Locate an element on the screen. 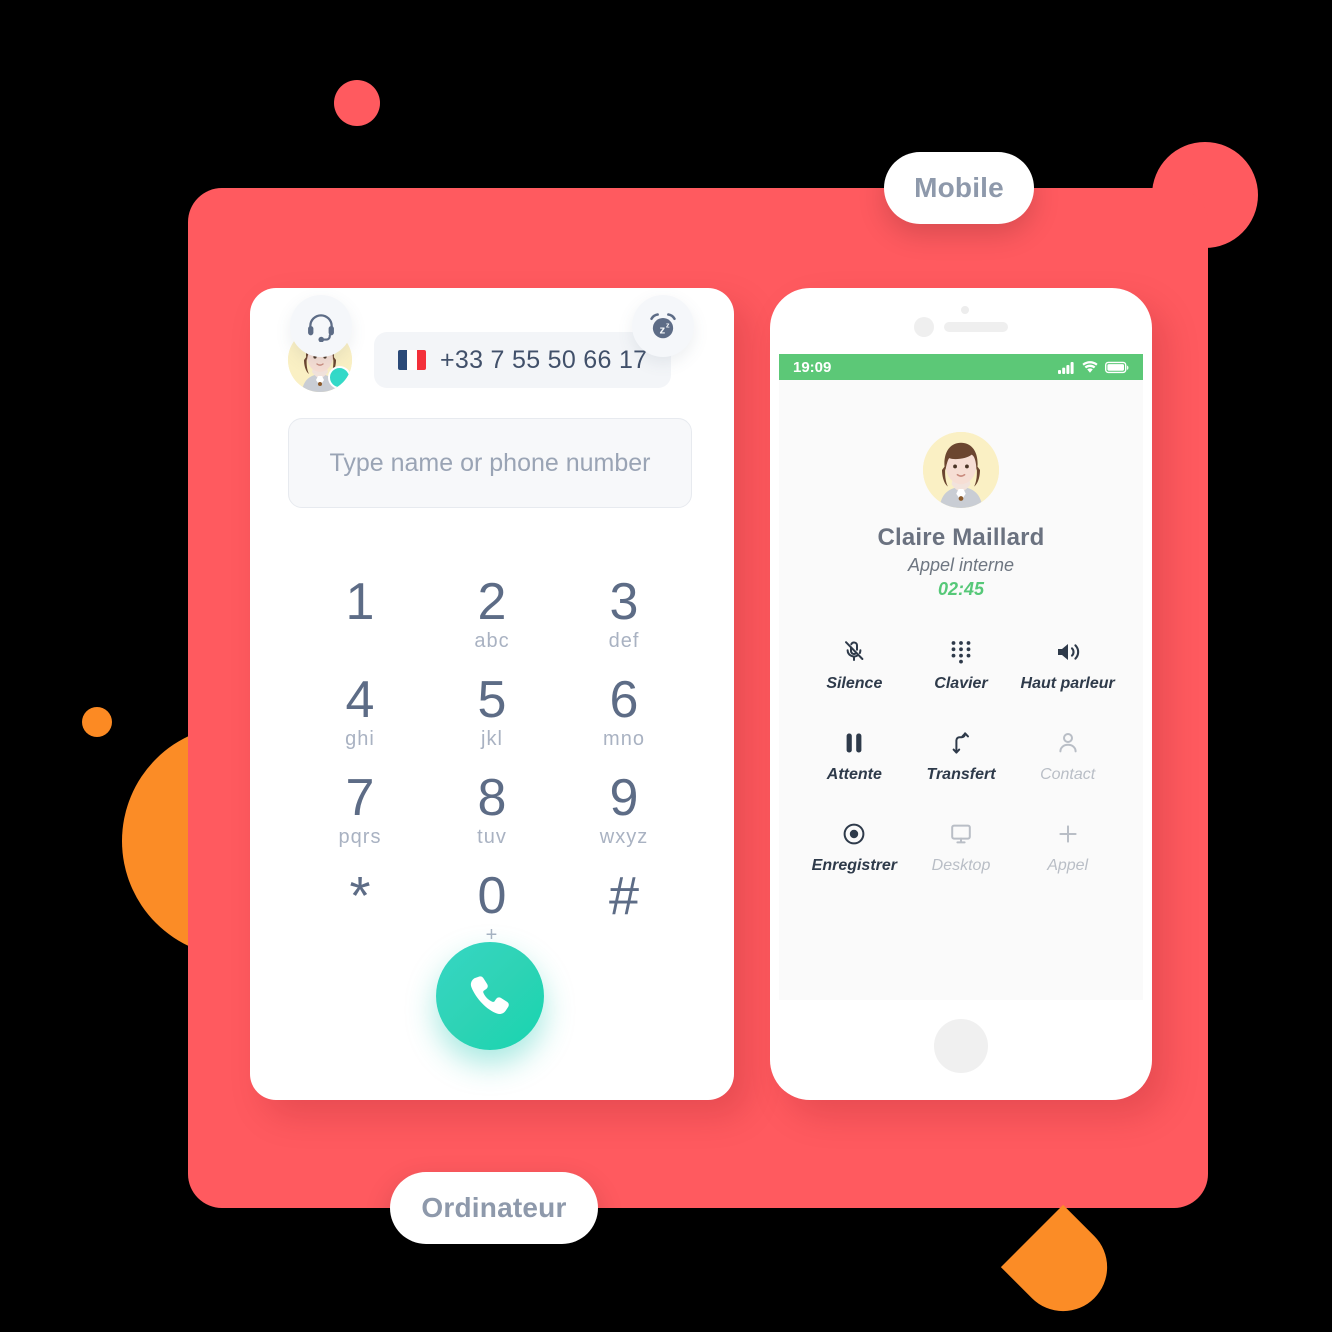  control-transfert: Transfert is located at coordinates (961, 756).